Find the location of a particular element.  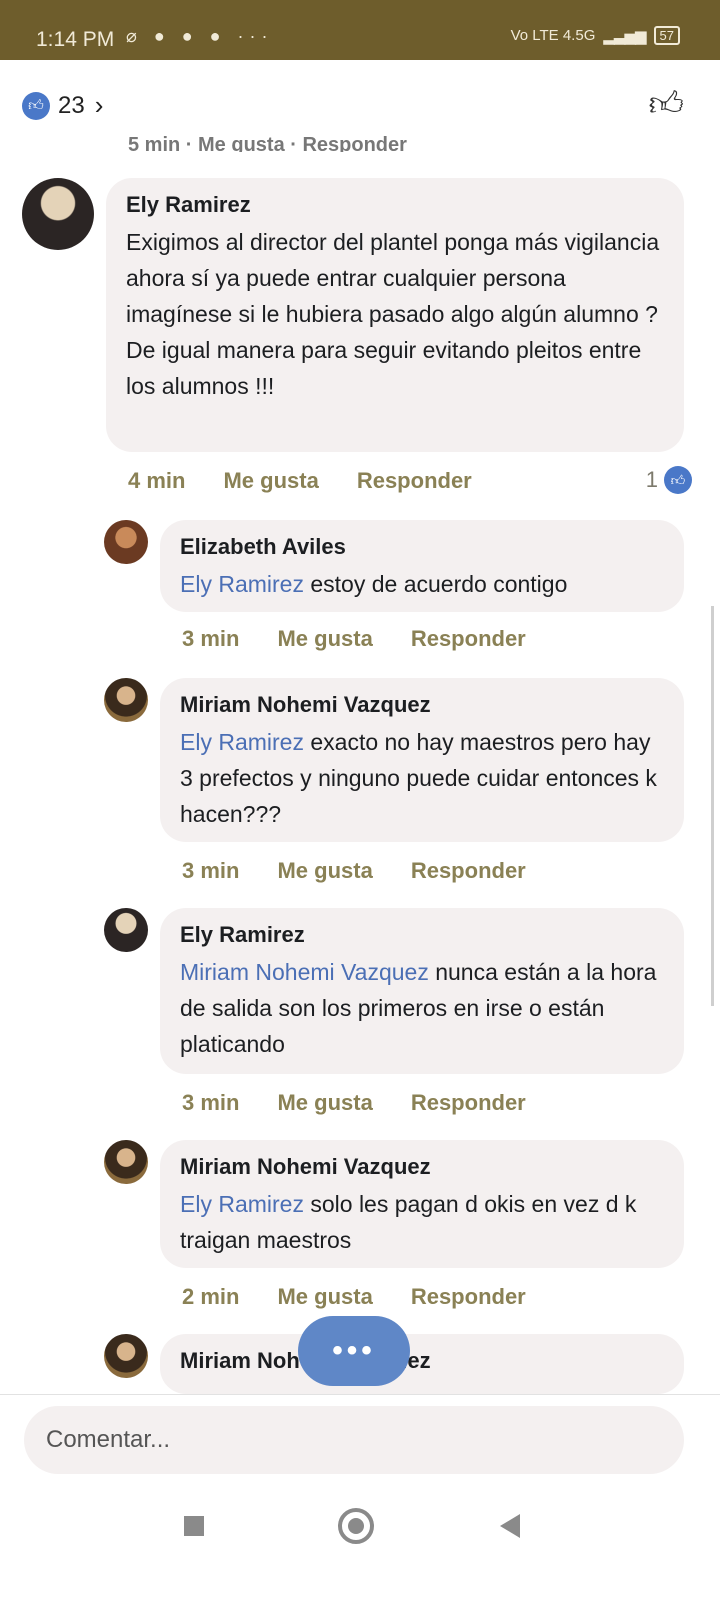

comment-text: Ely Ramirez estoy de acuerdo contigo is located at coordinates (374, 584).